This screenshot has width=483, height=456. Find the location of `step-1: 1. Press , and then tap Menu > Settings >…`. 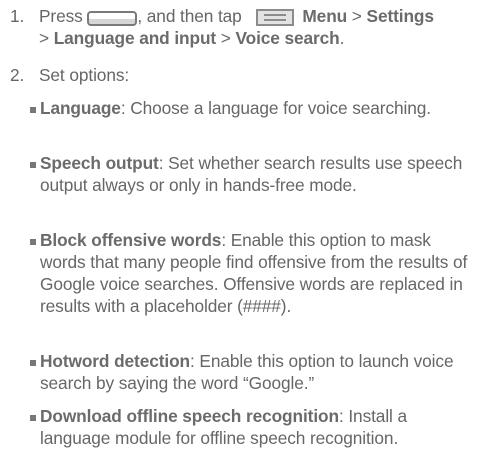

step-1: 1. Press , and then tap Menu > Settings >… is located at coordinates (244, 27).